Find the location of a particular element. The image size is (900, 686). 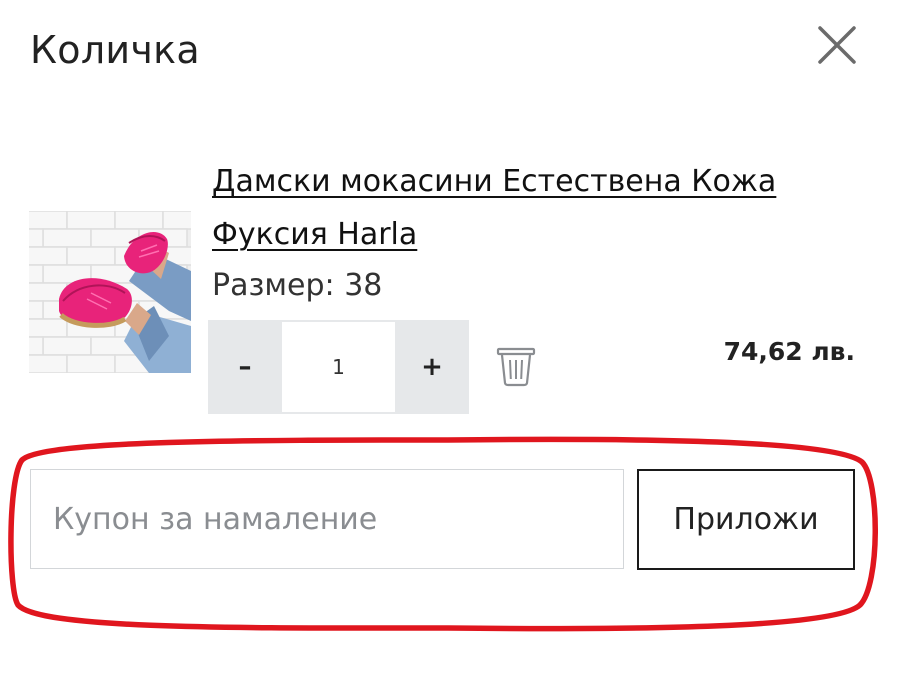

quantity-input: 1 is located at coordinates (338, 367).